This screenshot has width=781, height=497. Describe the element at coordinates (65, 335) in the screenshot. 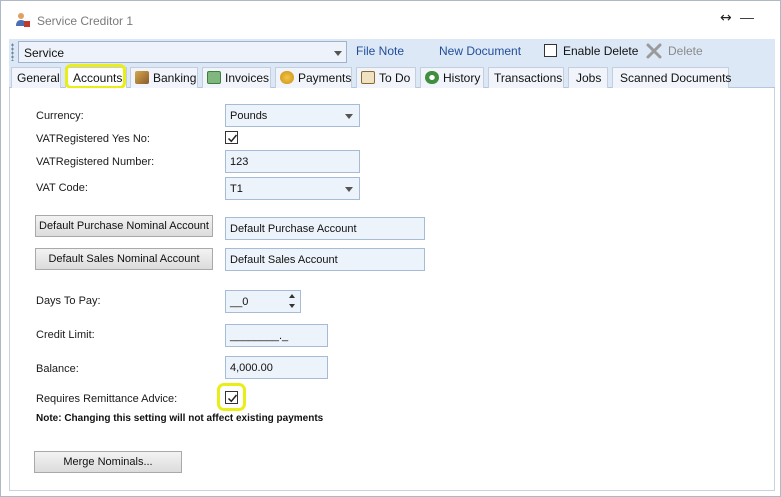

I see `credit-limit-label: Credit Limit:` at that location.